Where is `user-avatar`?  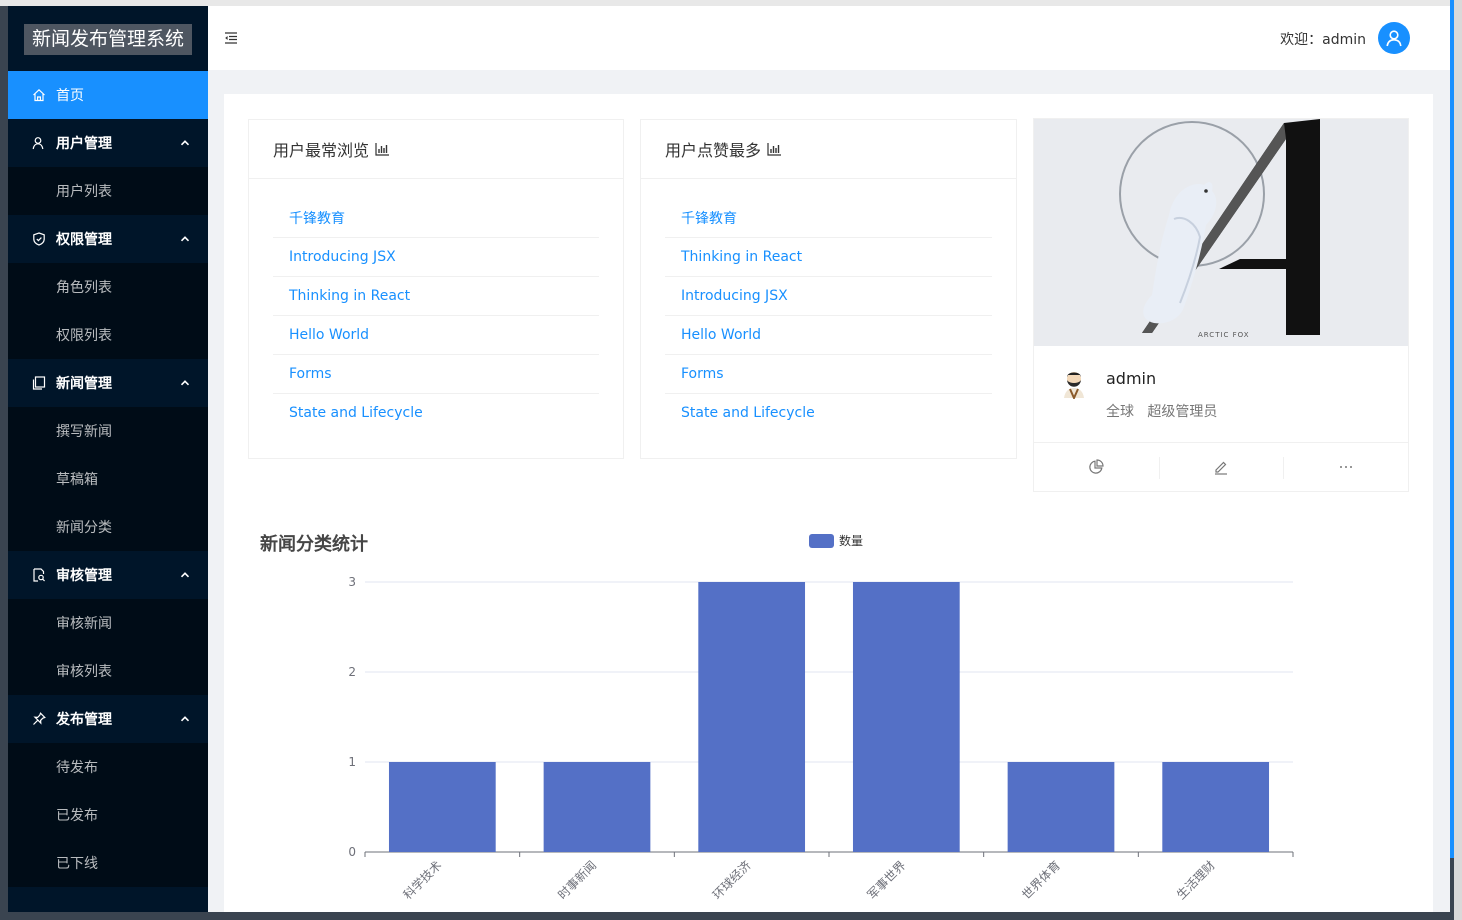 user-avatar is located at coordinates (1394, 38).